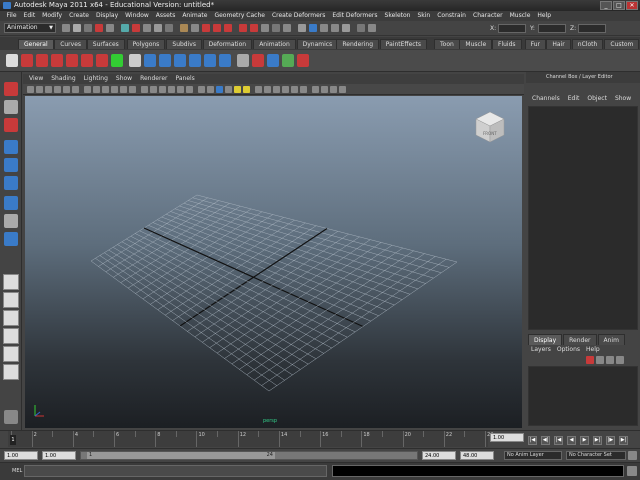  What do you see at coordinates (592, 28) in the screenshot?
I see `coord-z-field` at bounding box center [592, 28].